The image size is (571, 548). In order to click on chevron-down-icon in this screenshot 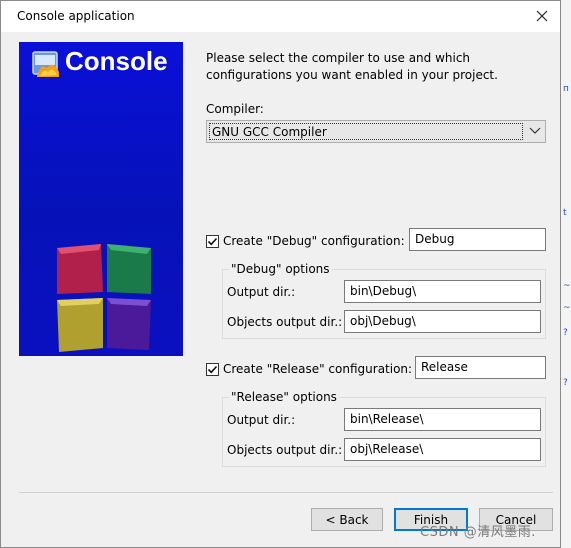, I will do `click(535, 130)`.